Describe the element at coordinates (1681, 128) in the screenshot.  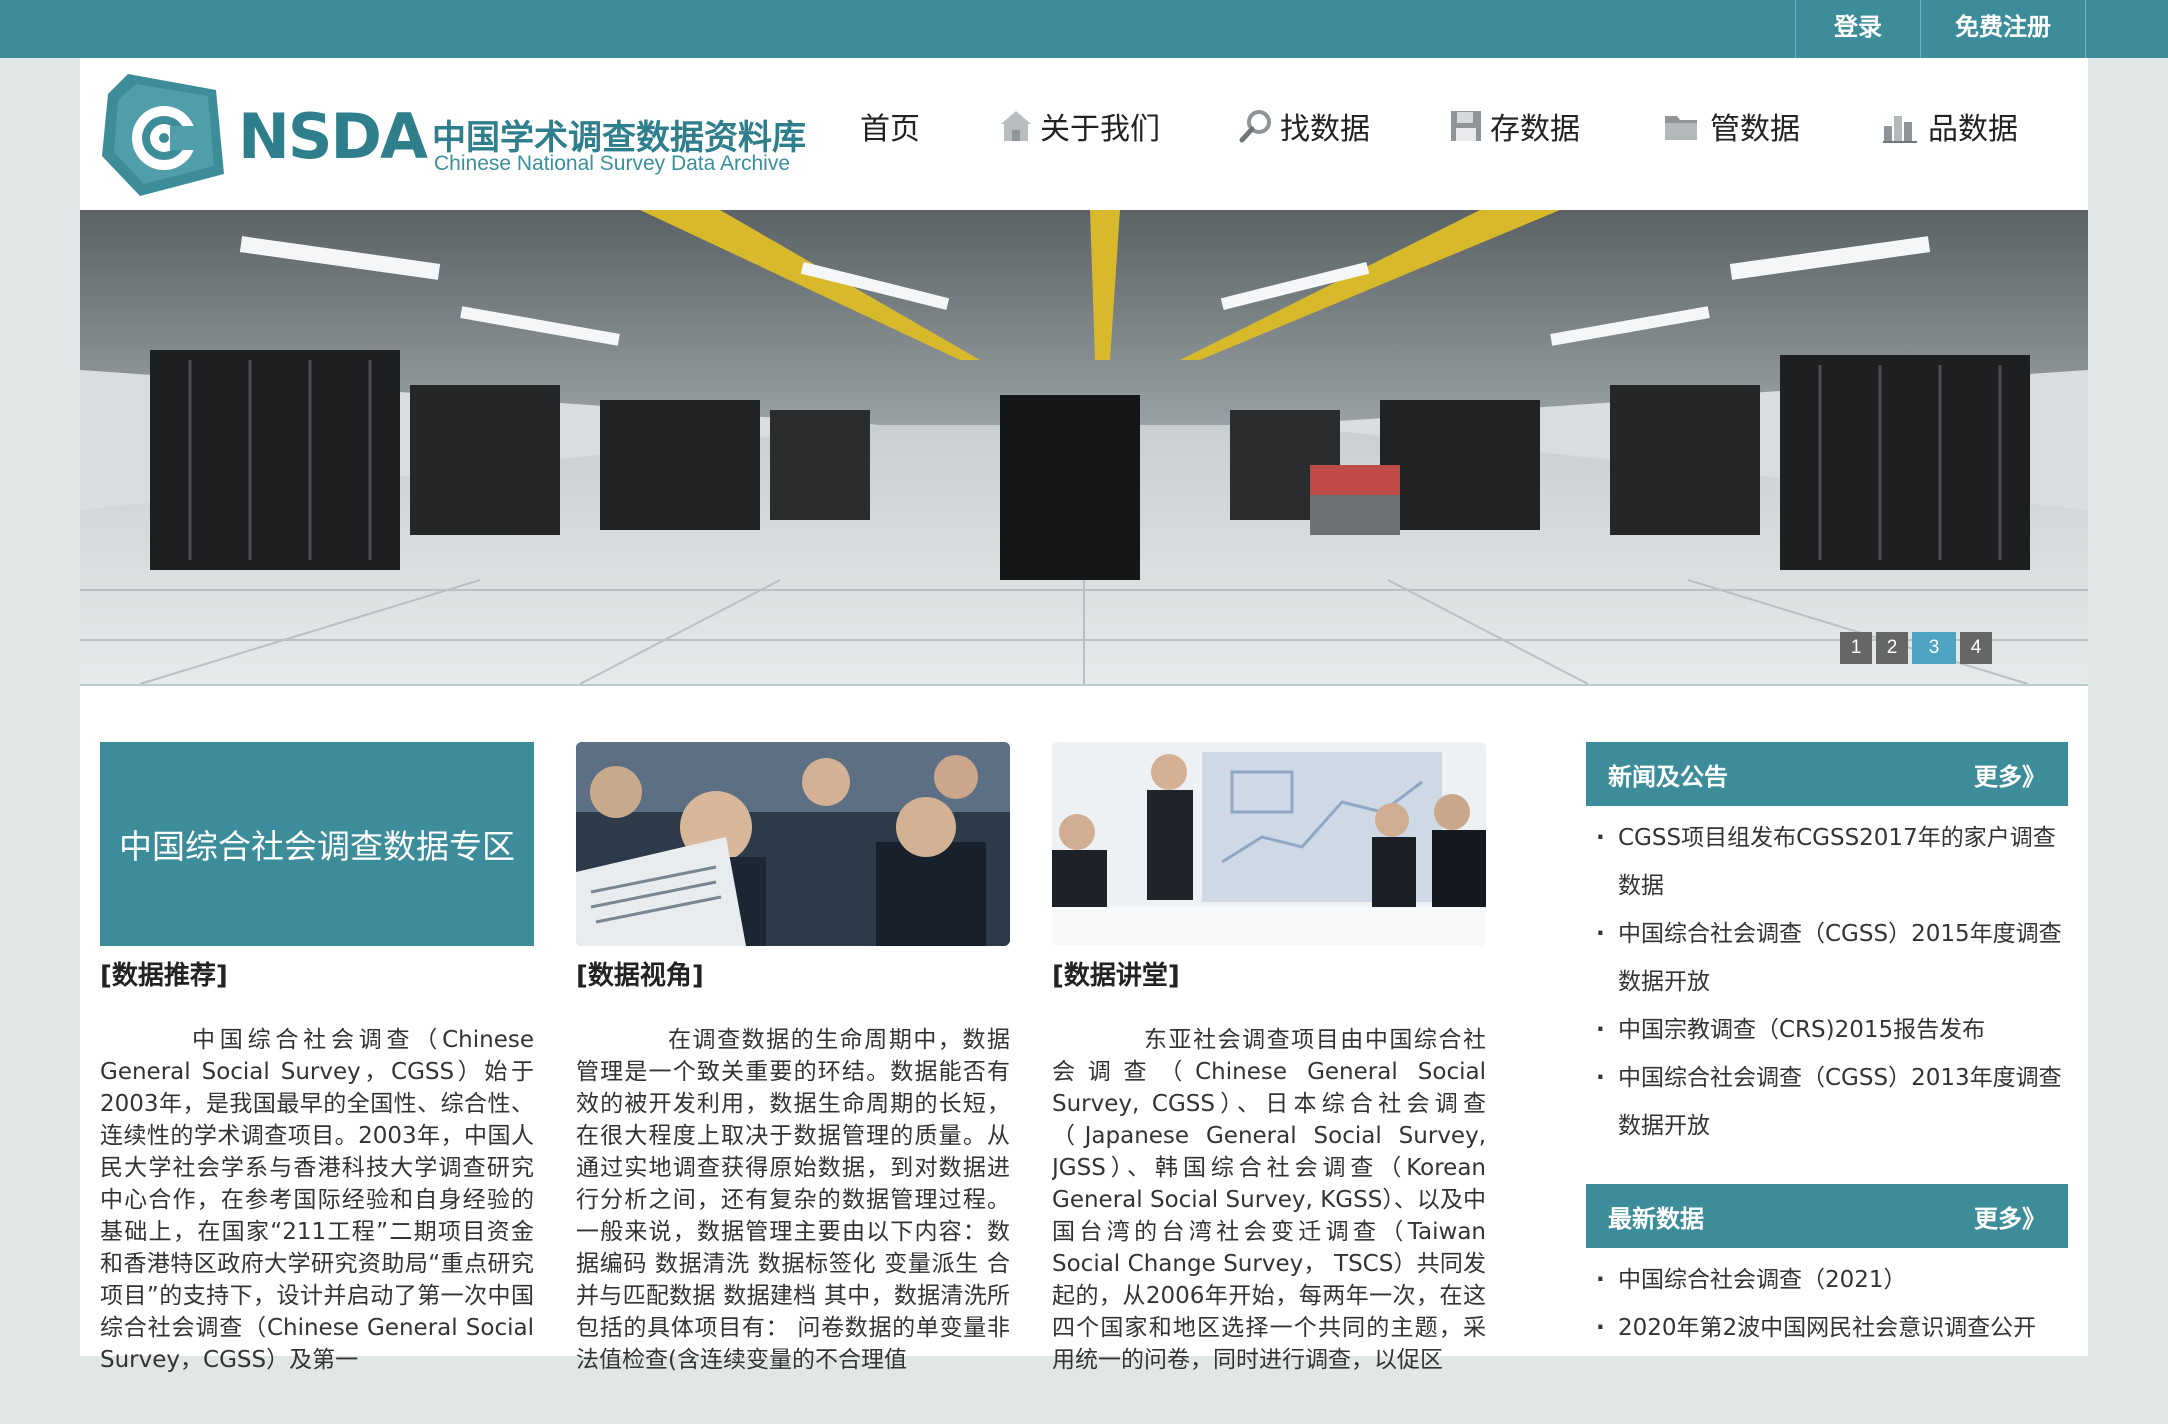
I see `folder-icon` at that location.